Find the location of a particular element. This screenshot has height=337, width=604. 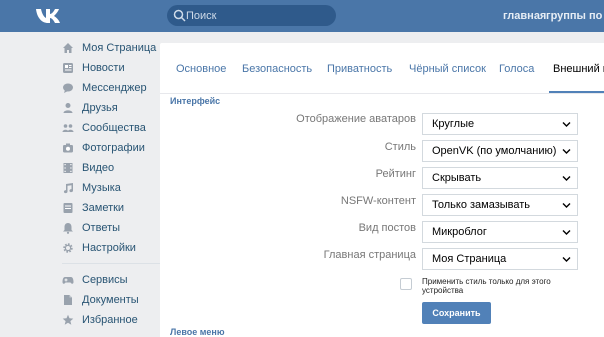

topnav-groups-link: группы is located at coordinates (566, 17).